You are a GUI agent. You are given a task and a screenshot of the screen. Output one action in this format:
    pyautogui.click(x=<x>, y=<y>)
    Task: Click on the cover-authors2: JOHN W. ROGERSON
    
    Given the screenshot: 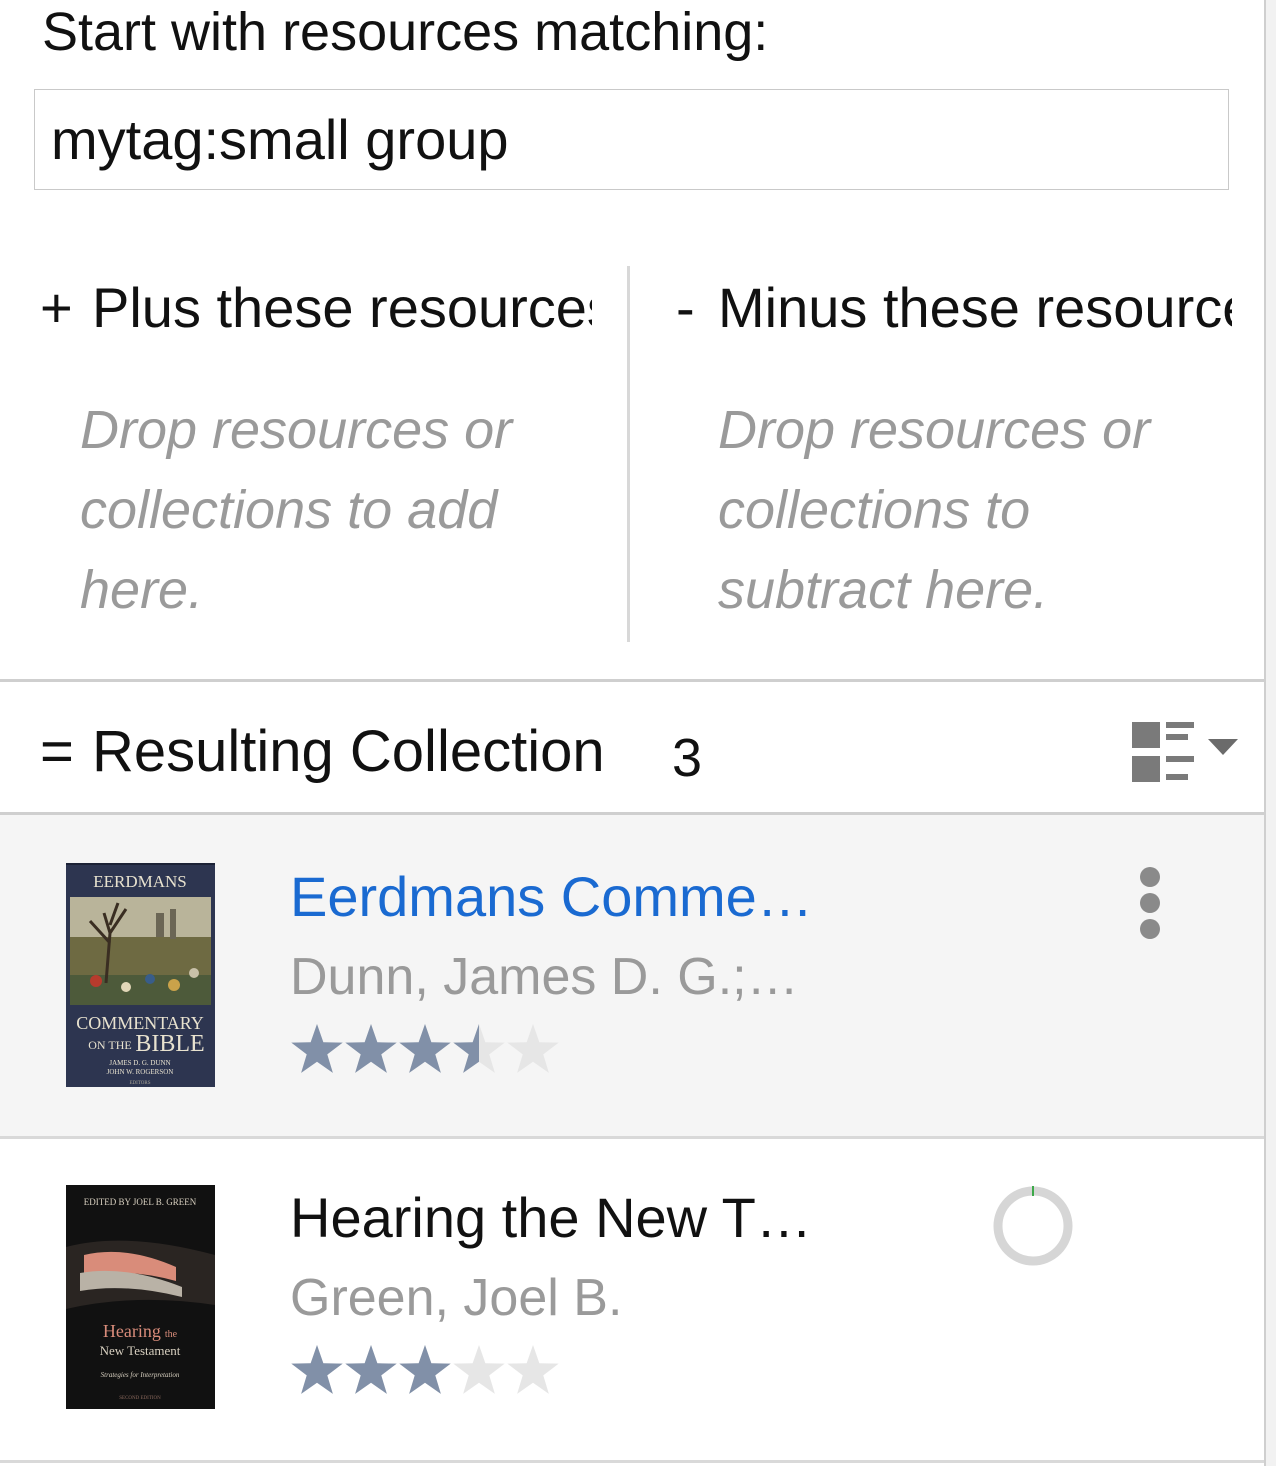 What is the action you would take?
    pyautogui.click(x=140, y=1072)
    